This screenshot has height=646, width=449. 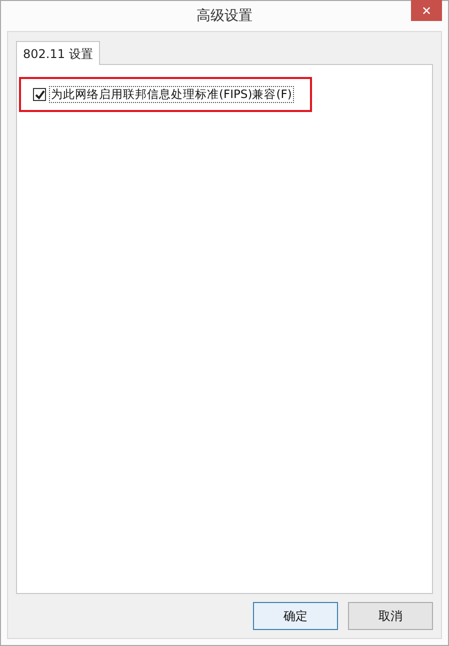 What do you see at coordinates (39, 94) in the screenshot?
I see `checkbox` at bounding box center [39, 94].